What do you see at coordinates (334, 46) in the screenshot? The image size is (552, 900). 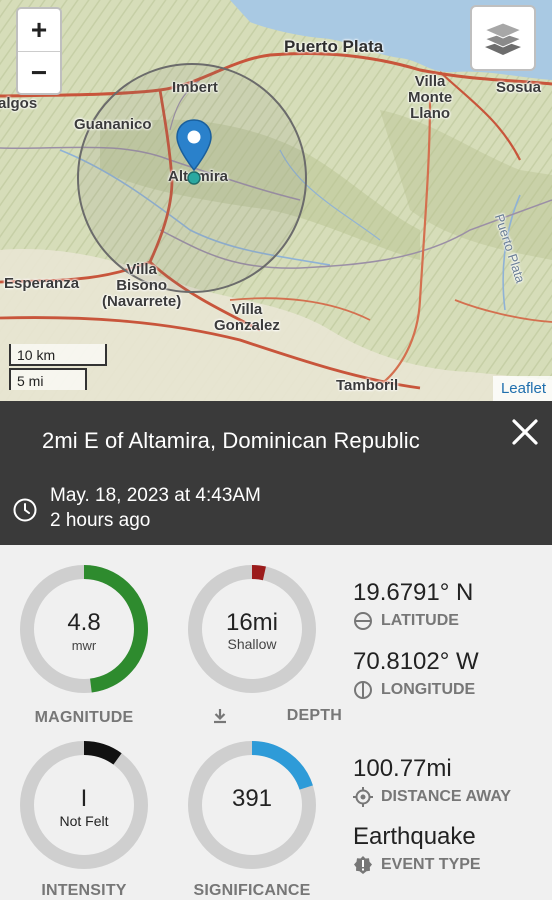 I see `label-puerto-plata: Puerto Plata` at bounding box center [334, 46].